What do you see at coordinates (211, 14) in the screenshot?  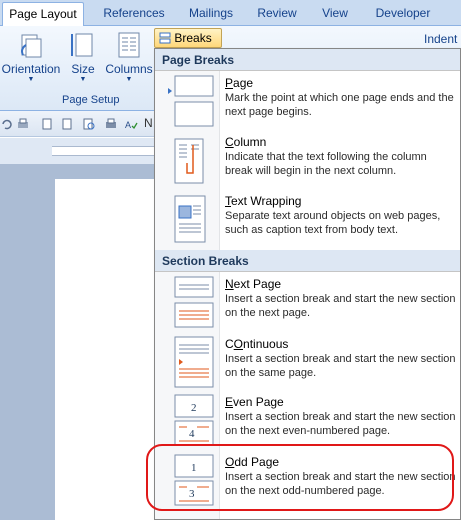 I see `tab-mailings: Mailings` at bounding box center [211, 14].